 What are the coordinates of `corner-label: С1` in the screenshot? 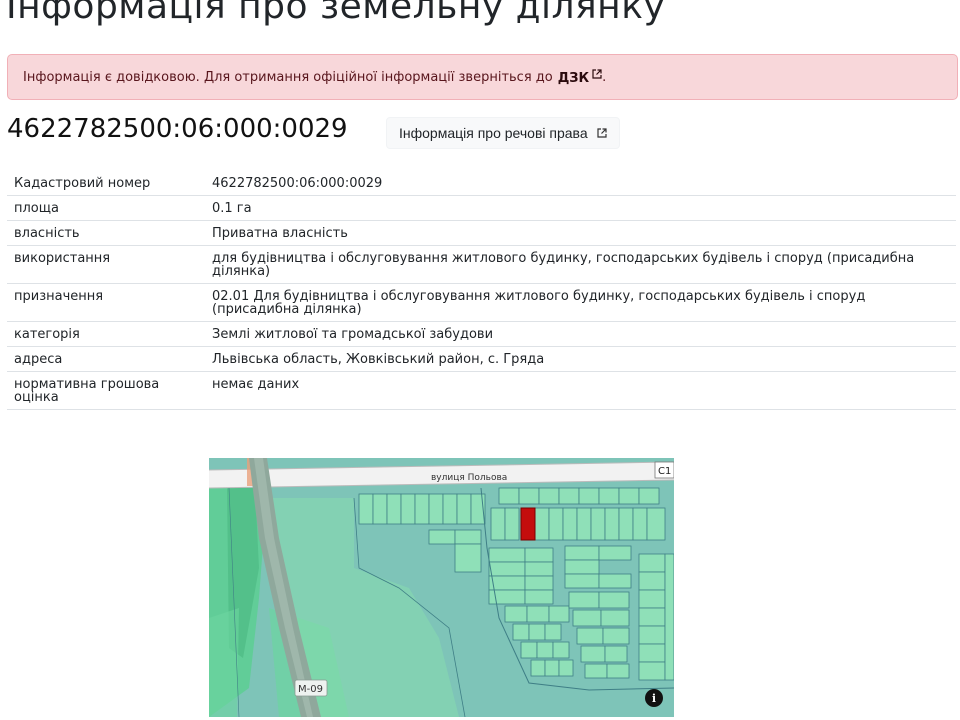 It's located at (664, 471).